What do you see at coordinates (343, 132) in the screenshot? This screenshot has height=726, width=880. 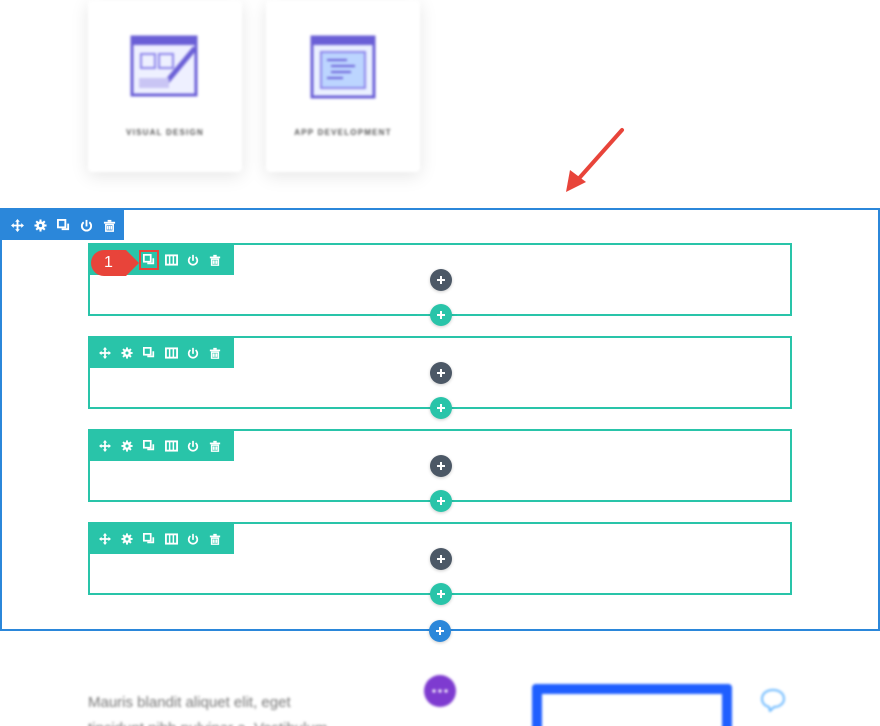 I see `card-label: APP DEVELOPMENT` at bounding box center [343, 132].